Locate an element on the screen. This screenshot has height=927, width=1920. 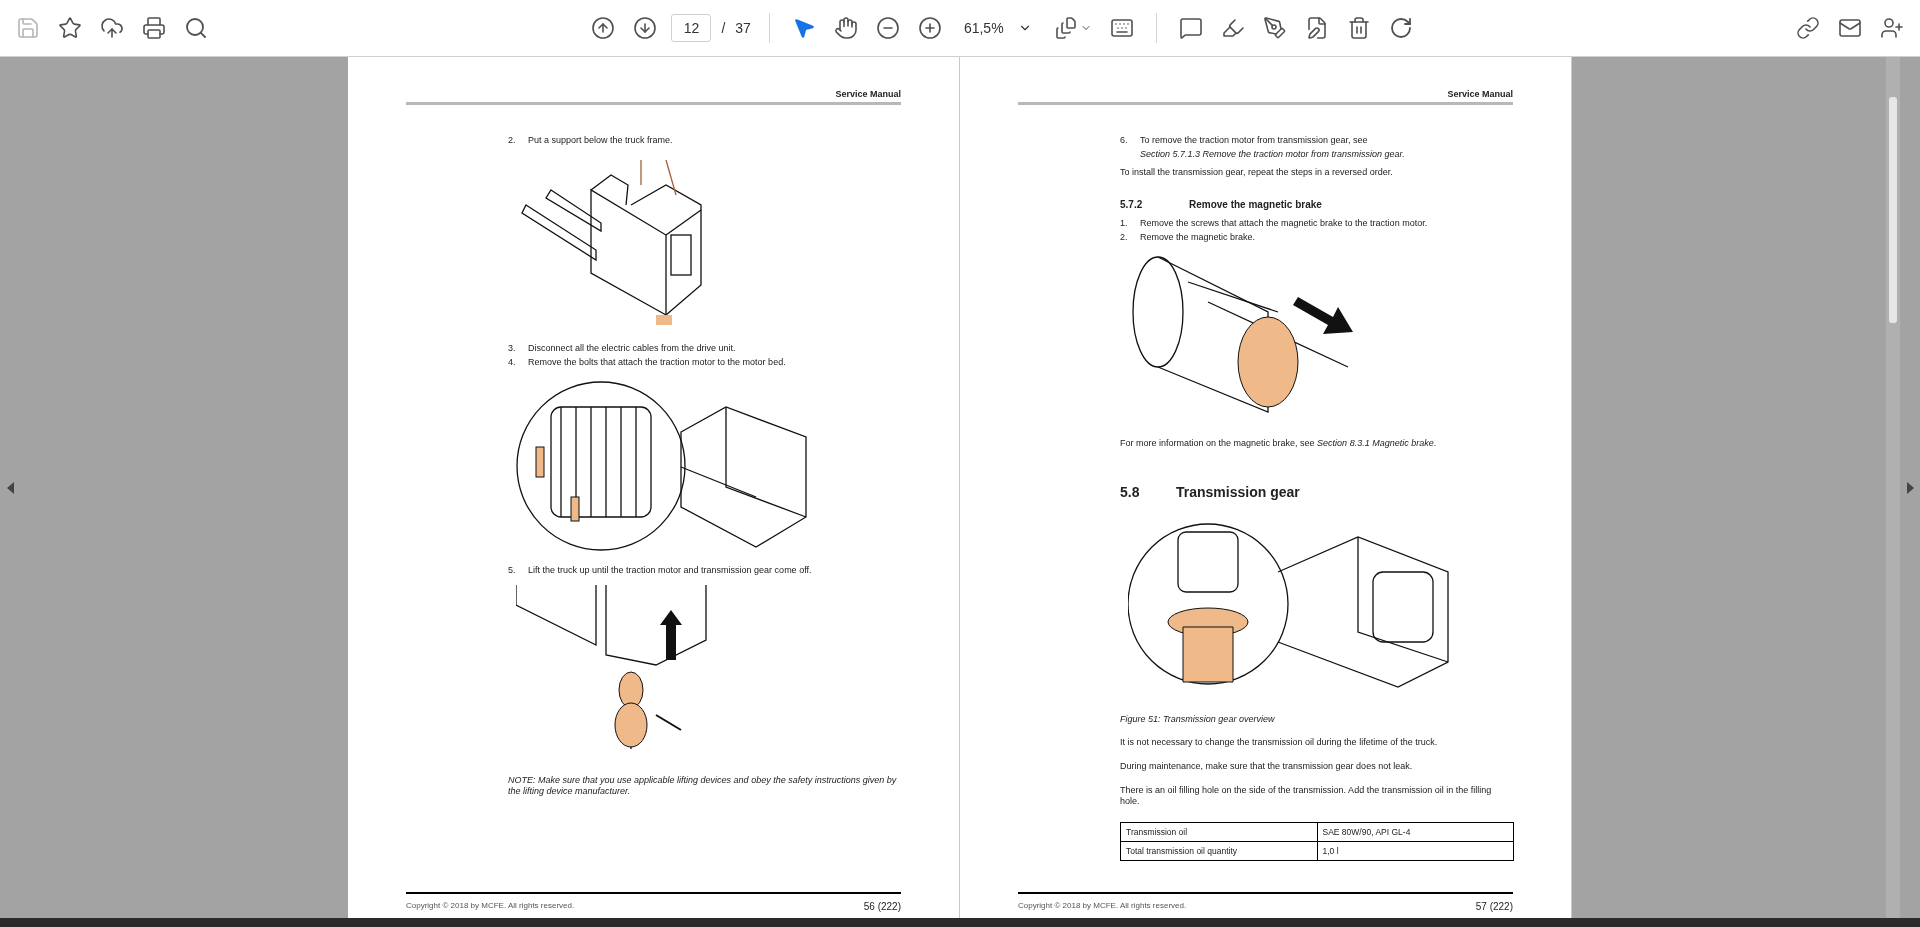
paragraph: It is not necessary to change the transmission oil during the lifetime of the truck. is located at coordinates (1279, 742).